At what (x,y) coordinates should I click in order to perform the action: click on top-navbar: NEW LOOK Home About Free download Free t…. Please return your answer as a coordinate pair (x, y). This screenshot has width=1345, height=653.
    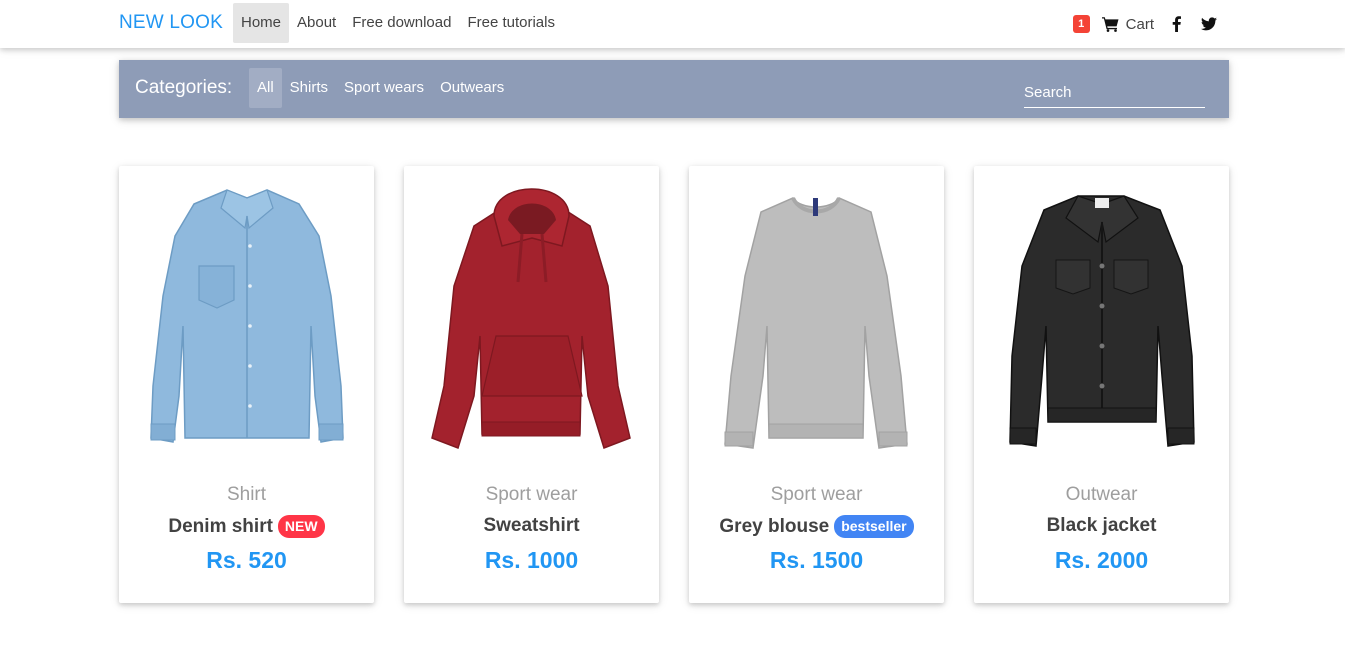
    Looking at the image, I should click on (672, 24).